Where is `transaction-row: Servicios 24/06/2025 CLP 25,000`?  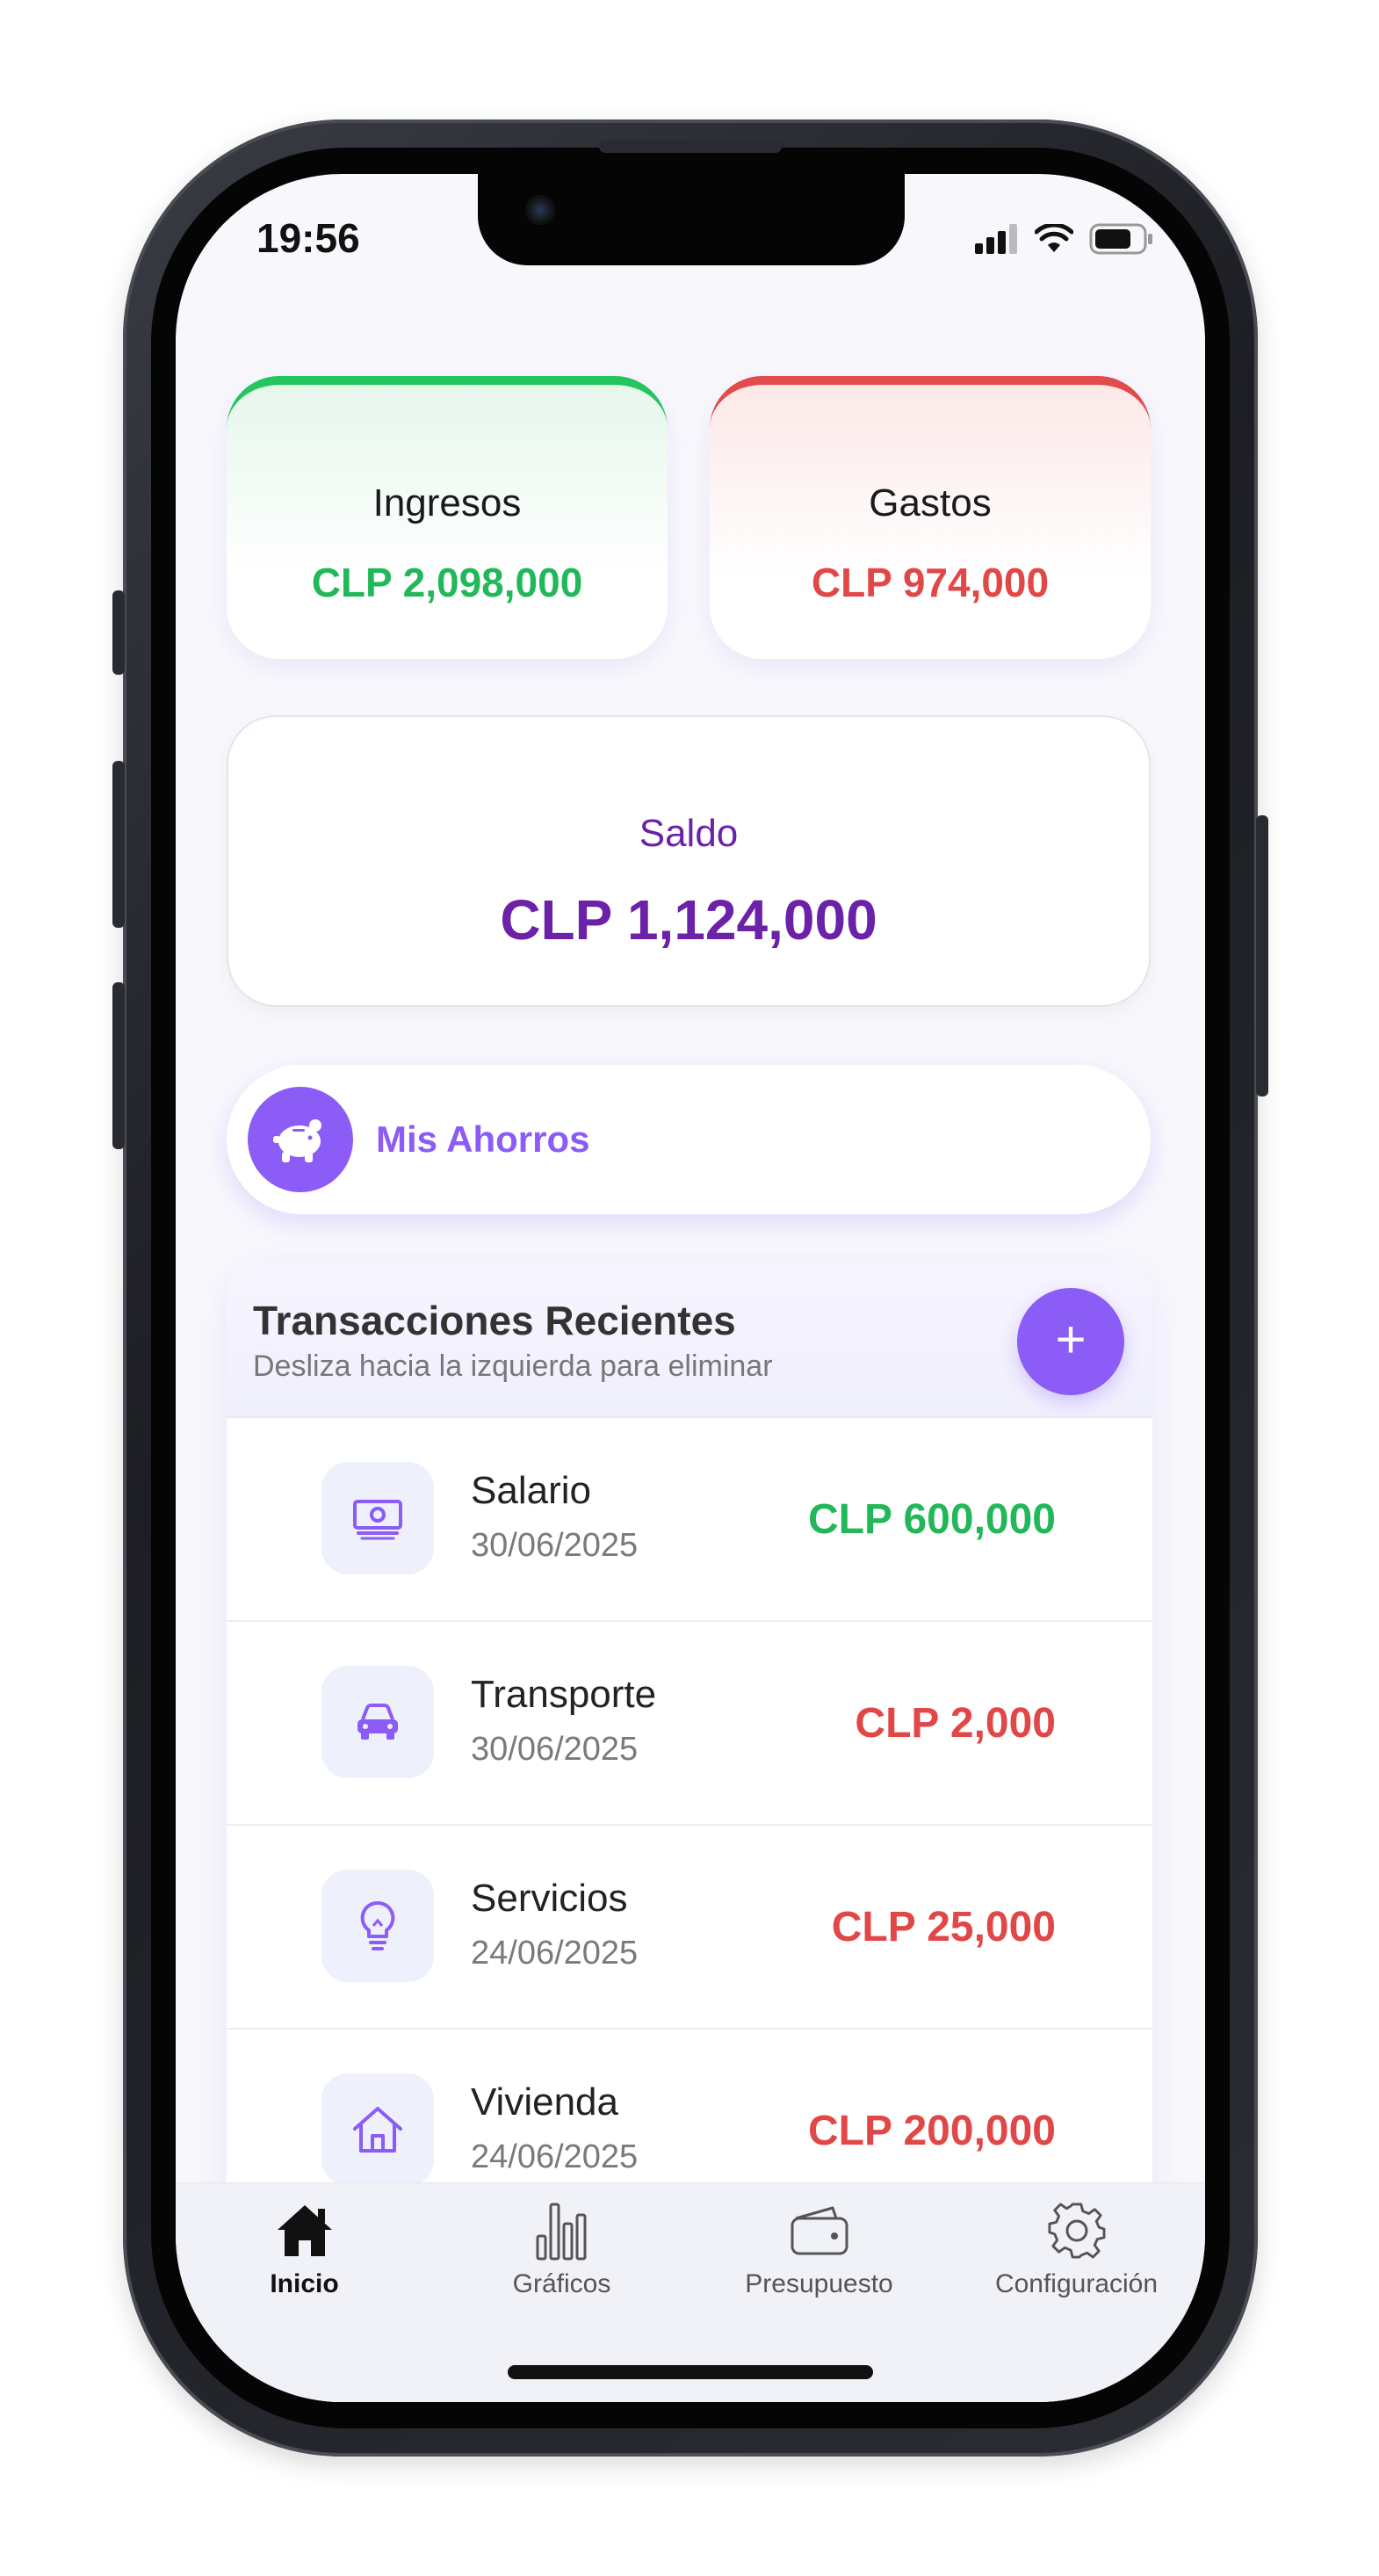
transaction-row: Servicios 24/06/2025 CLP 25,000 is located at coordinates (689, 1928).